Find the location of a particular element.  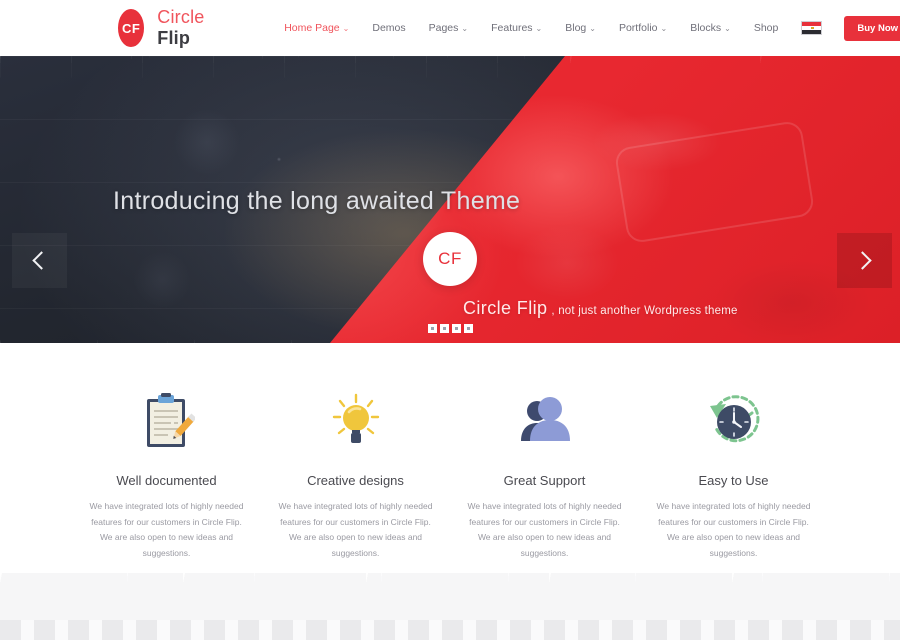

slider-pagination is located at coordinates (450, 328).